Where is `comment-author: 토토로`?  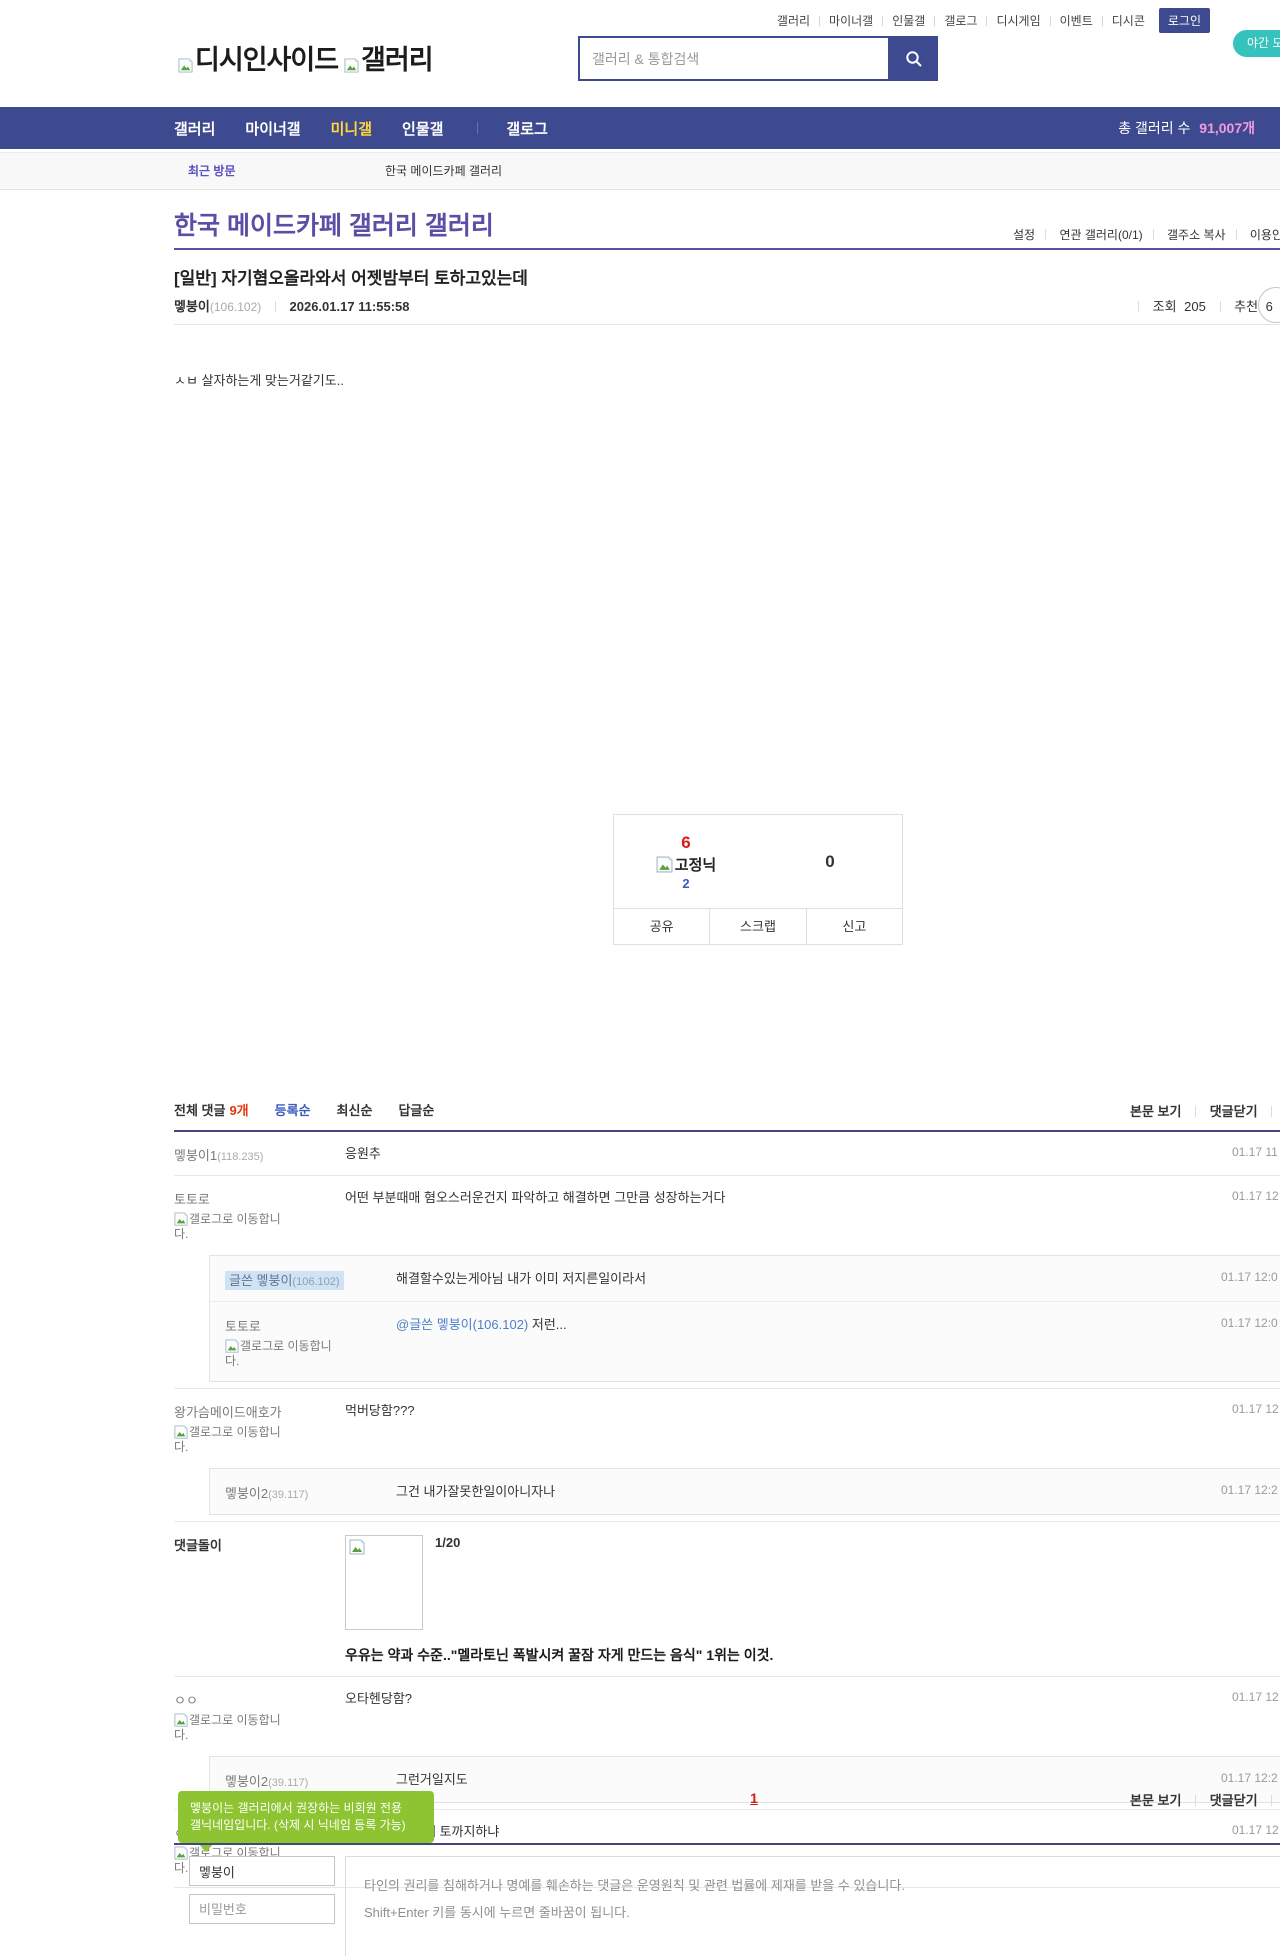
comment-author: 토토로 is located at coordinates (192, 1199).